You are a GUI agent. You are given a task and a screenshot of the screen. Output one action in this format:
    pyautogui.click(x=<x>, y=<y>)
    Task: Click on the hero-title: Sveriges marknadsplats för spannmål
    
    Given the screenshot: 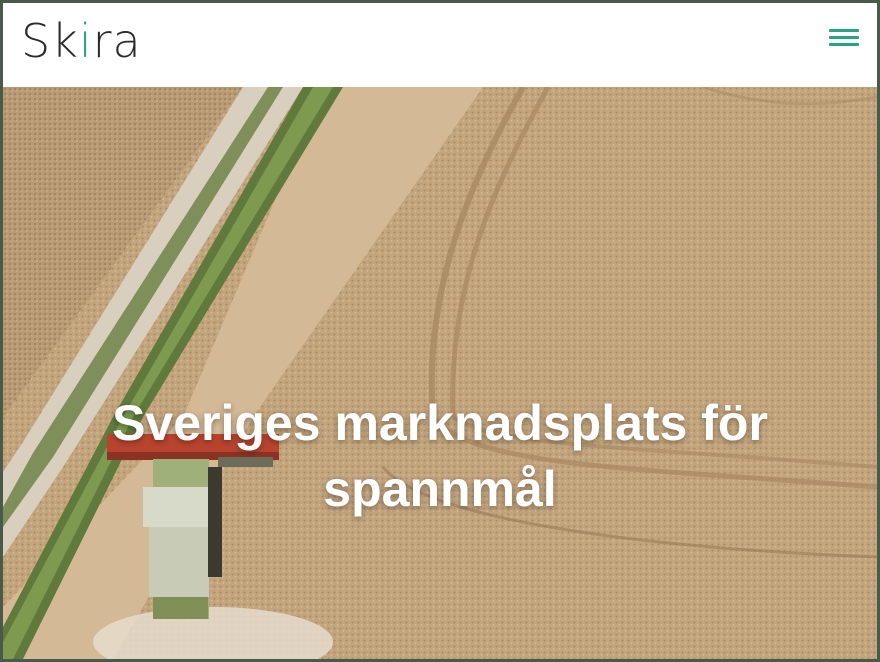 What is the action you would take?
    pyautogui.click(x=440, y=456)
    